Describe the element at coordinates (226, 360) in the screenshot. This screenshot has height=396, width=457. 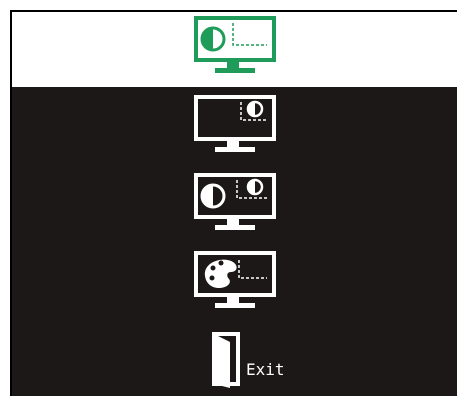
I see `exit-door-icon` at that location.